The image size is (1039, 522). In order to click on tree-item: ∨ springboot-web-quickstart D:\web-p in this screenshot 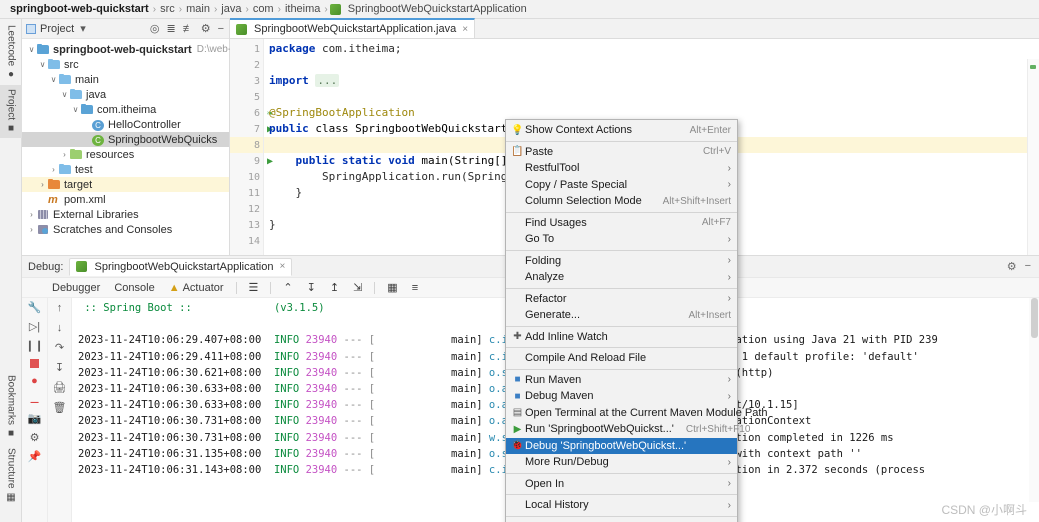, I will do `click(129, 49)`.